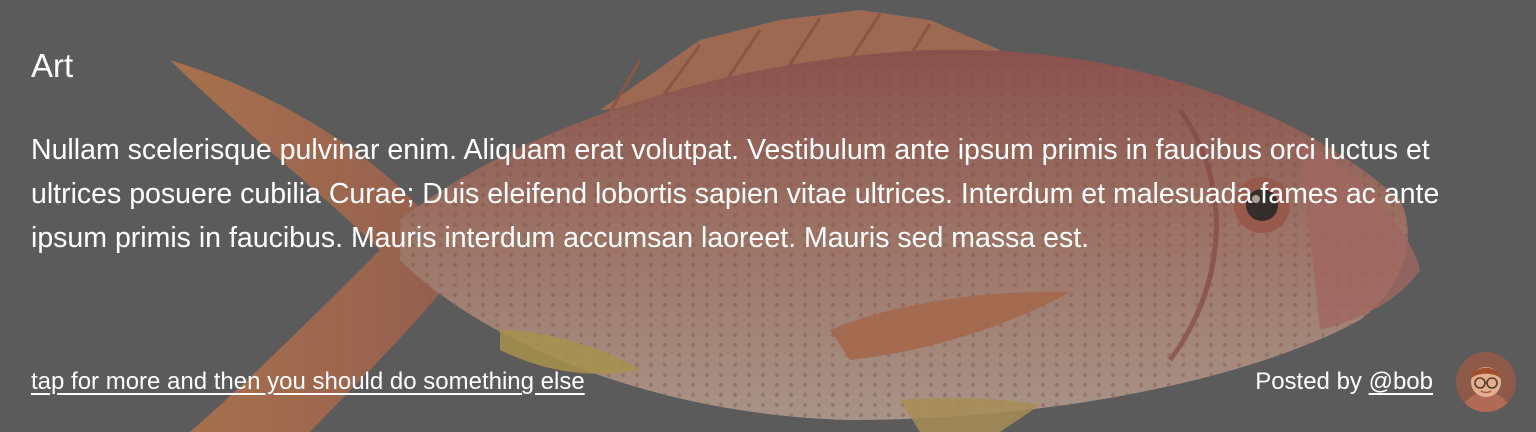  I want to click on avatar-image, so click(1486, 382).